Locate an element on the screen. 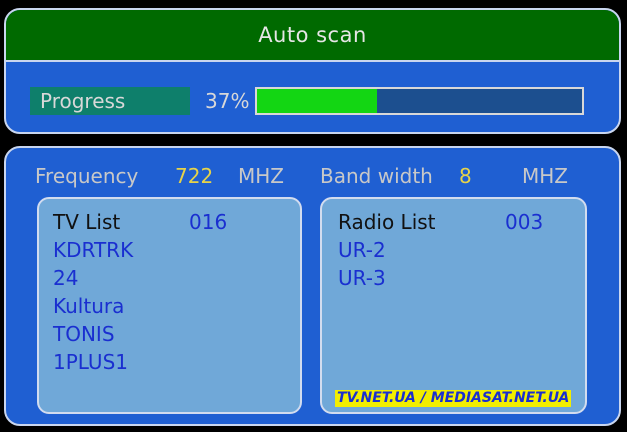  bandwidth-value: 8 is located at coordinates (465, 176).